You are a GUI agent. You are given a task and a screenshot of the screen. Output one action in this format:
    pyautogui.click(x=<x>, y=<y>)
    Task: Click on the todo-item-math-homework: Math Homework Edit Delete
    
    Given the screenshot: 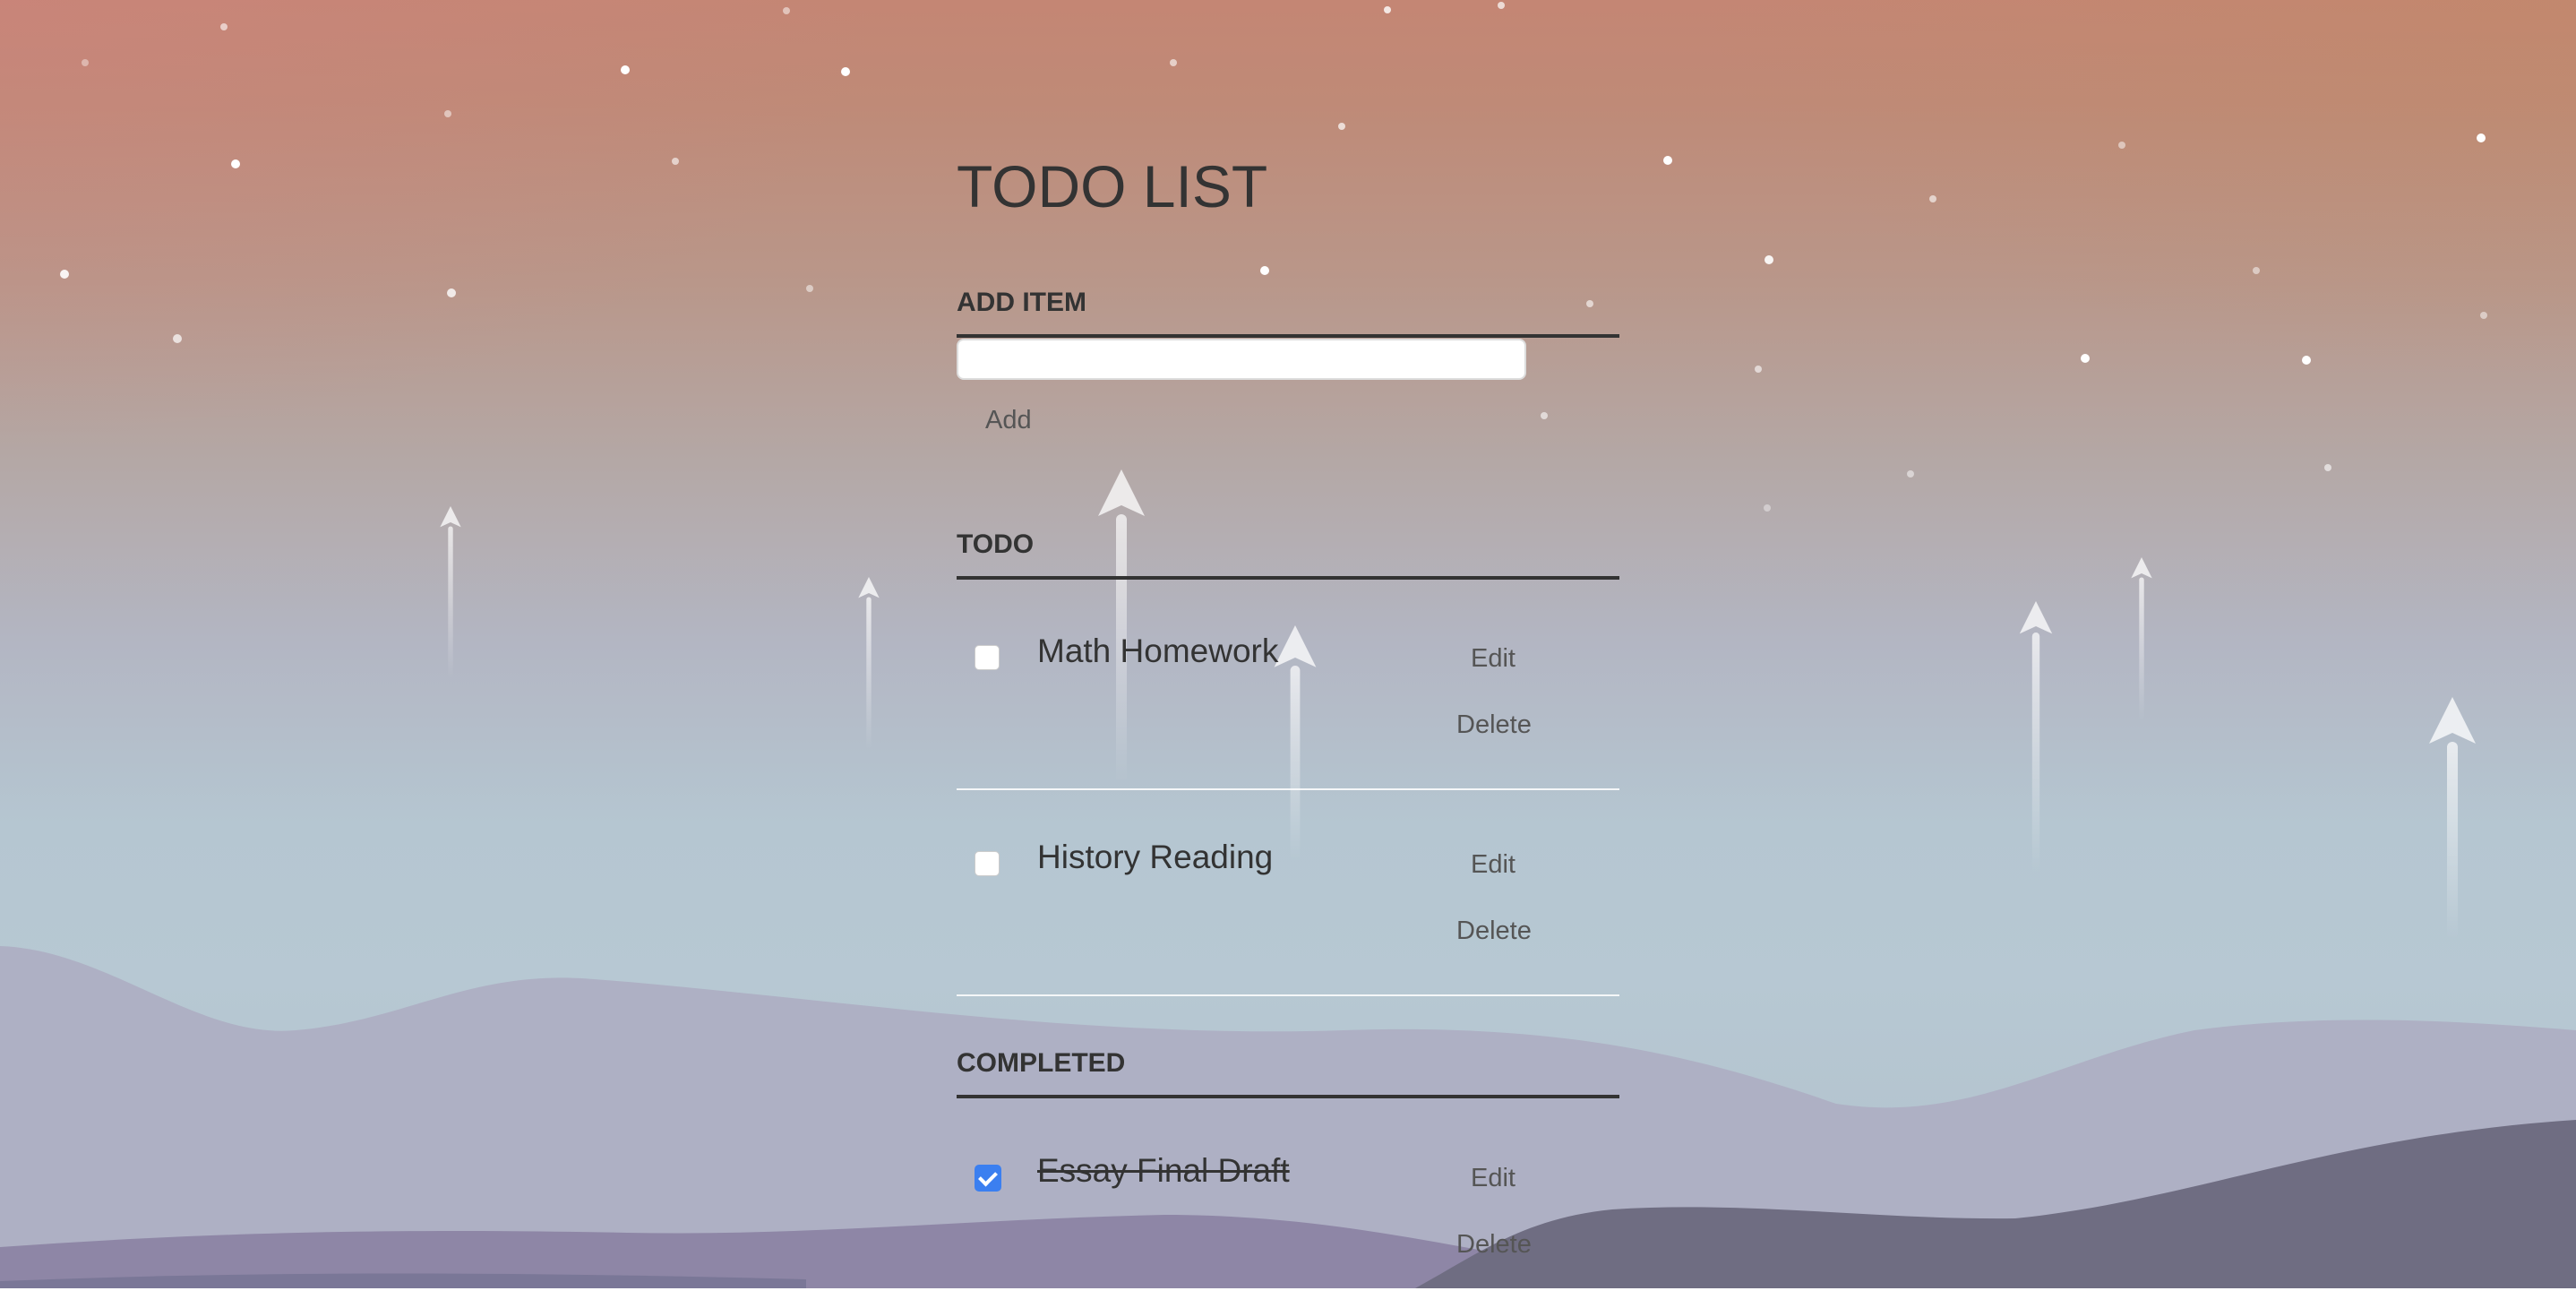 What is the action you would take?
    pyautogui.click(x=1288, y=688)
    